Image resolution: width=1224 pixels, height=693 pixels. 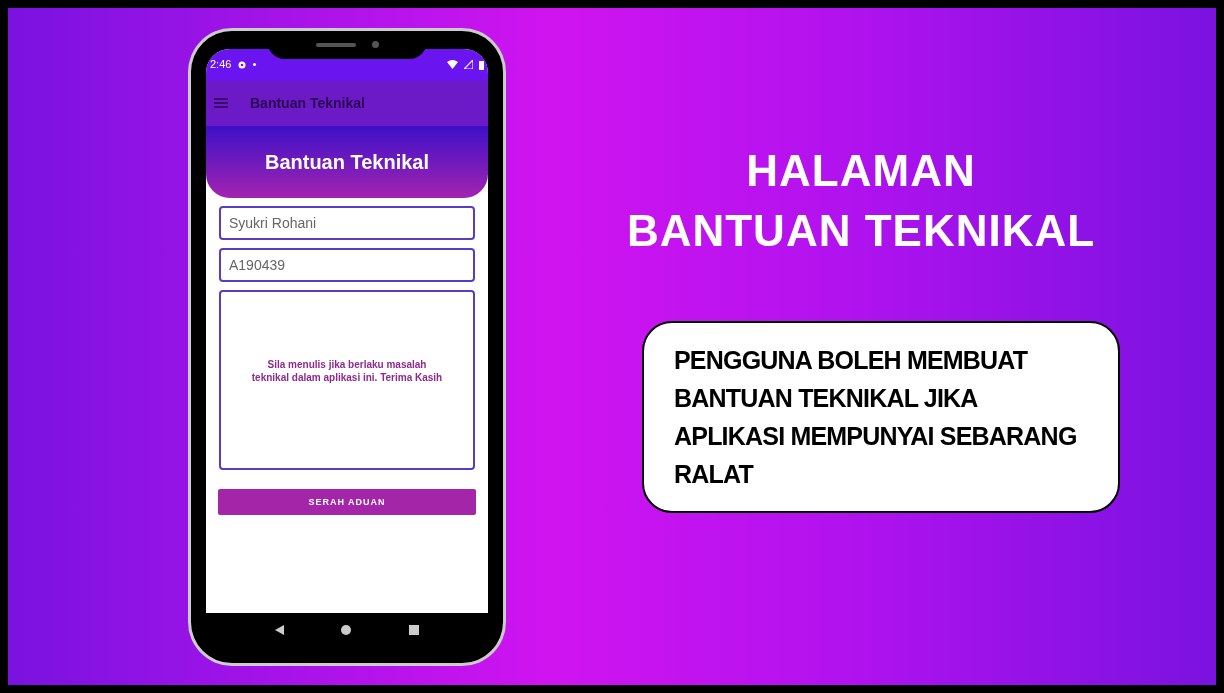 I want to click on slide-heading: HALAMAN, so click(x=861, y=170).